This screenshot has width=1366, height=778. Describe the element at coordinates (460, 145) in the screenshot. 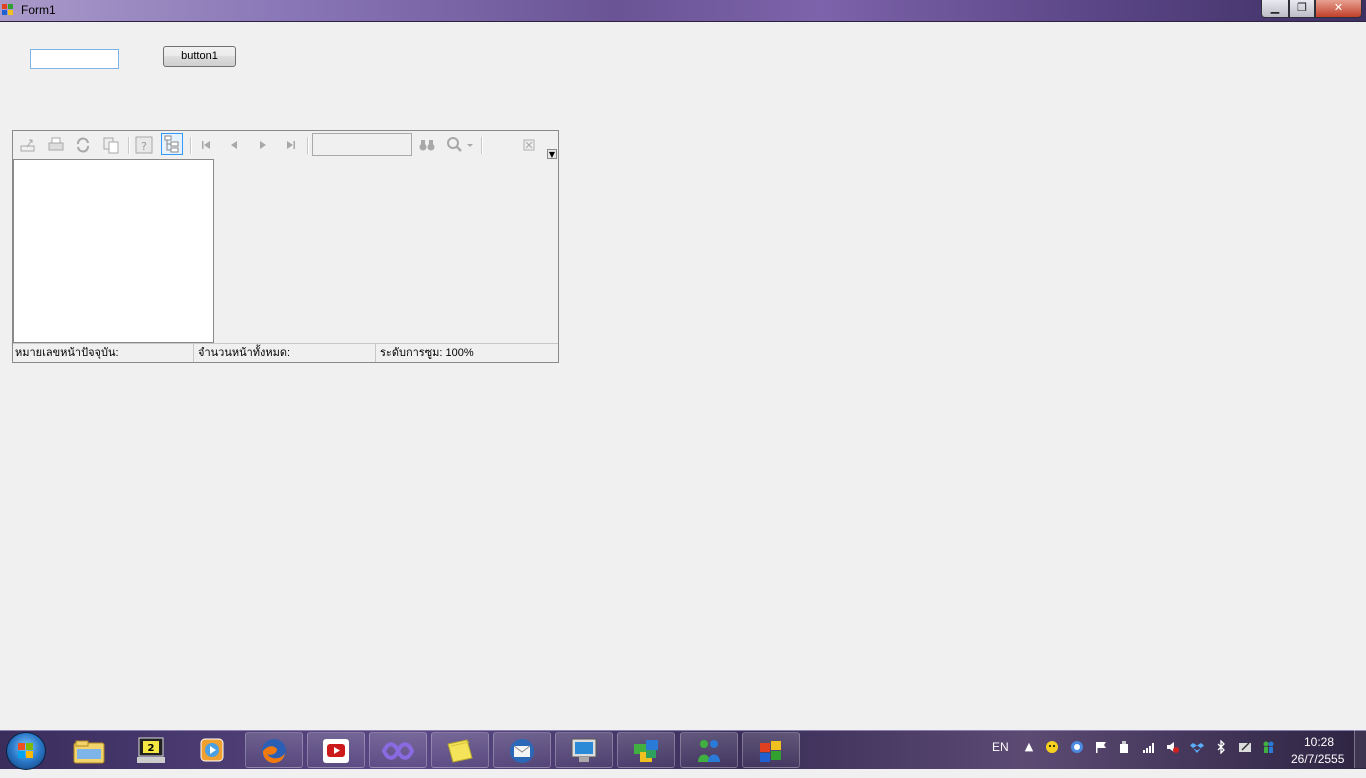

I see `zoom-icon` at that location.